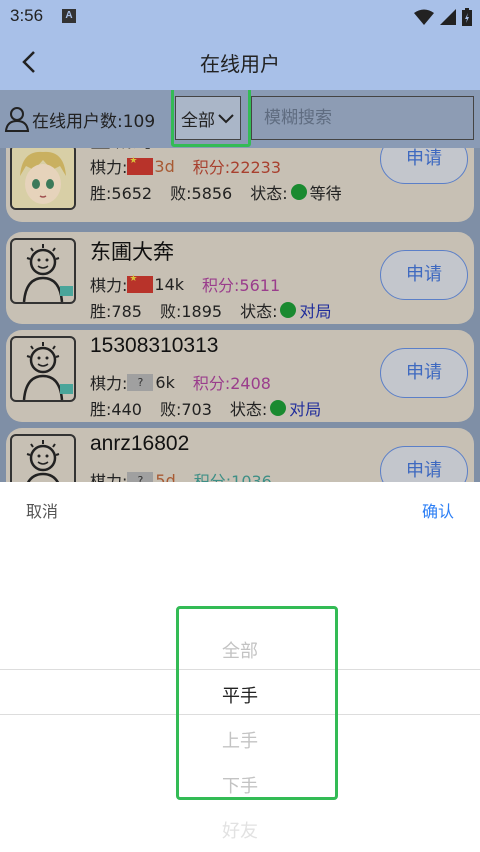  What do you see at coordinates (154, 345) in the screenshot?
I see `user-name: 15308310313` at bounding box center [154, 345].